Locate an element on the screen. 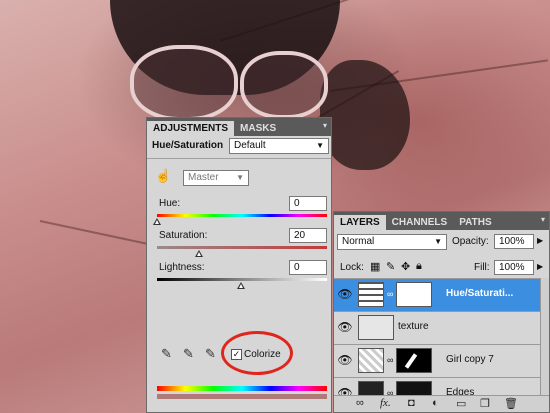  lightness-label: Lightness: is located at coordinates (182, 267).